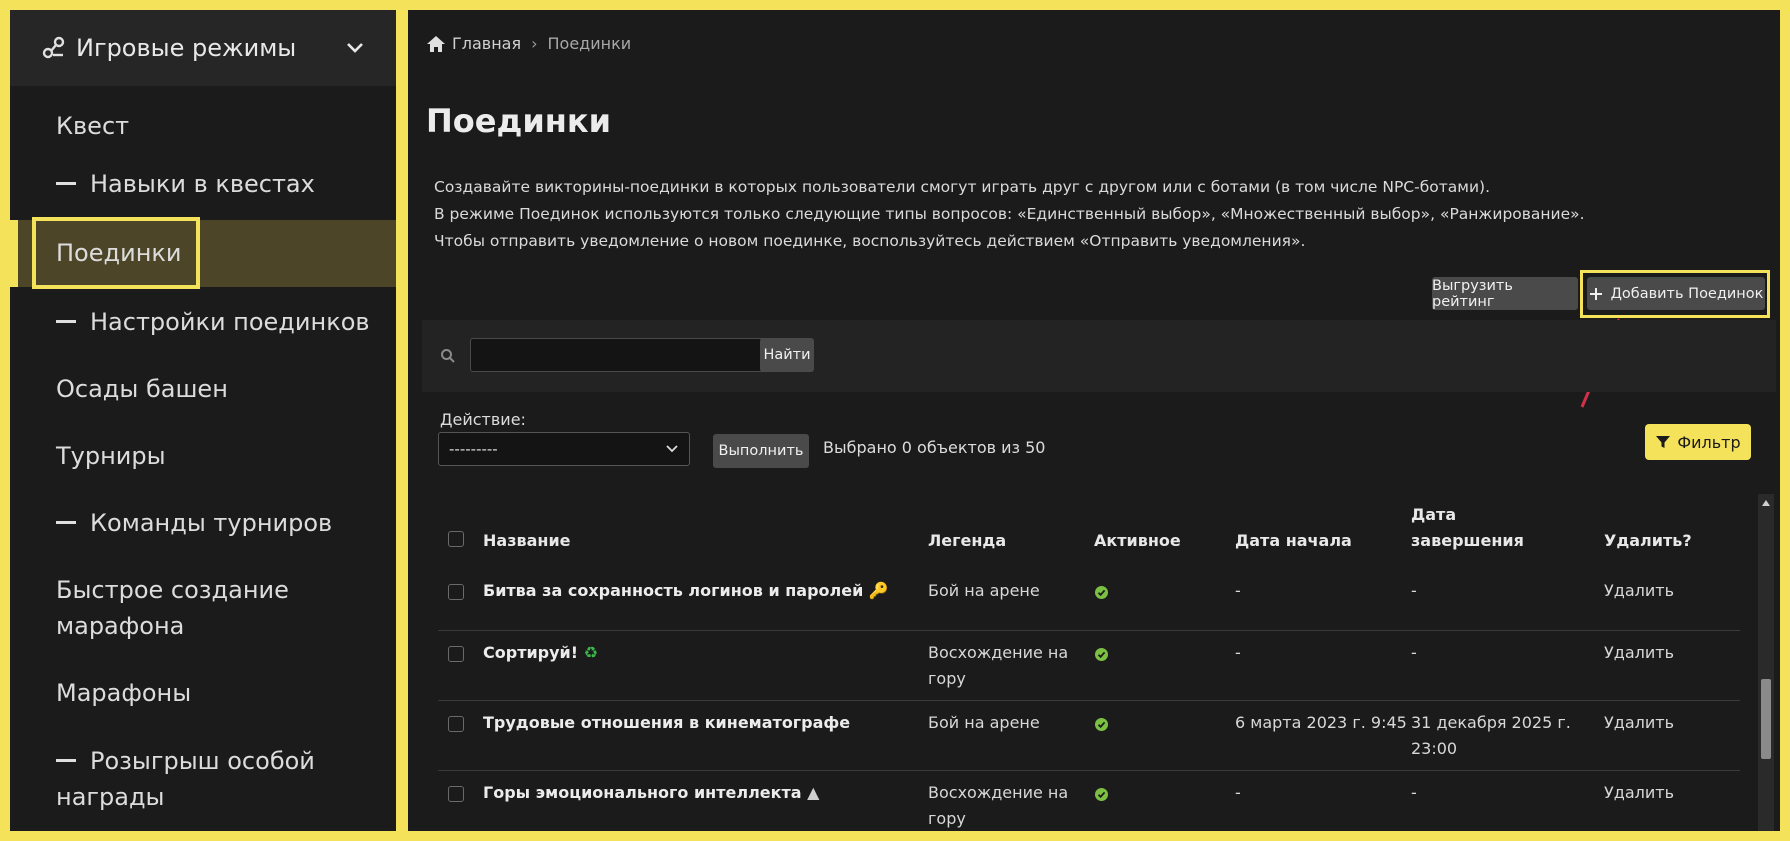 This screenshot has width=1790, height=841. I want to click on table-row-name-link: Горы эмоционального интеллекта ▲, so click(651, 793).